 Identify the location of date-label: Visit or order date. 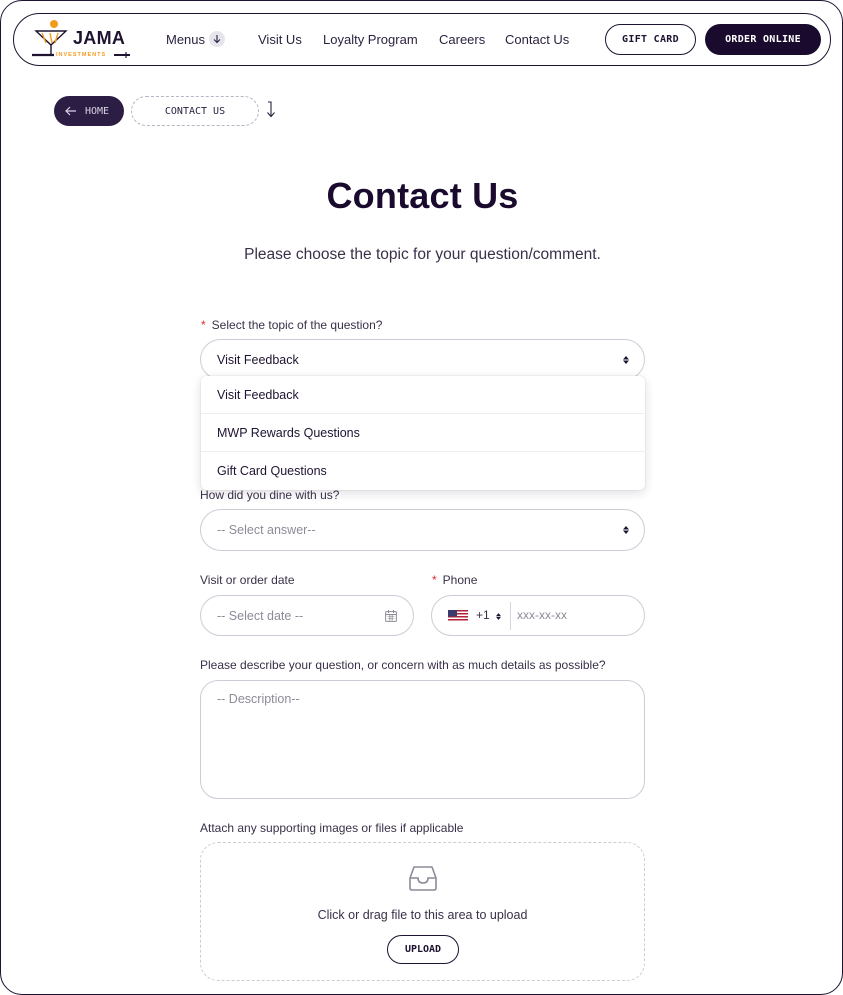
(247, 580).